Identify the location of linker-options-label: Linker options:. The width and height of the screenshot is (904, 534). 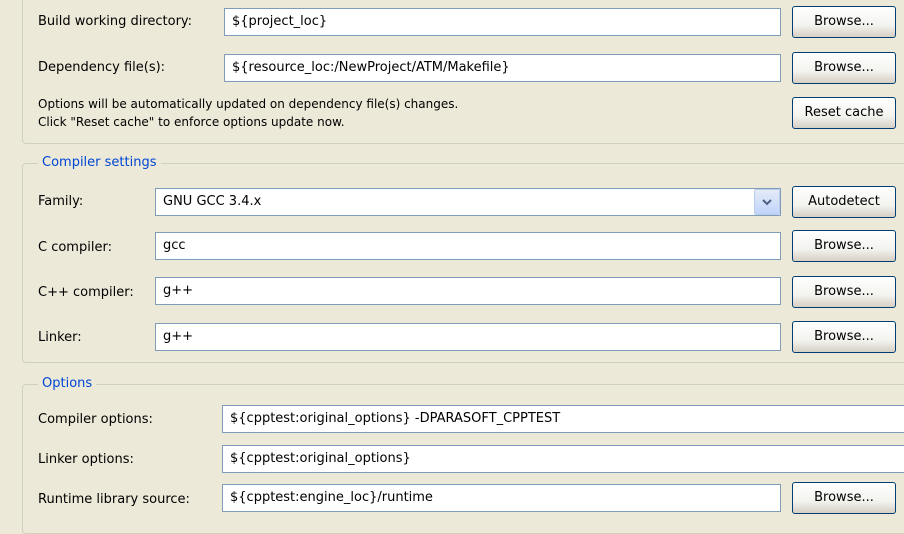
(86, 459).